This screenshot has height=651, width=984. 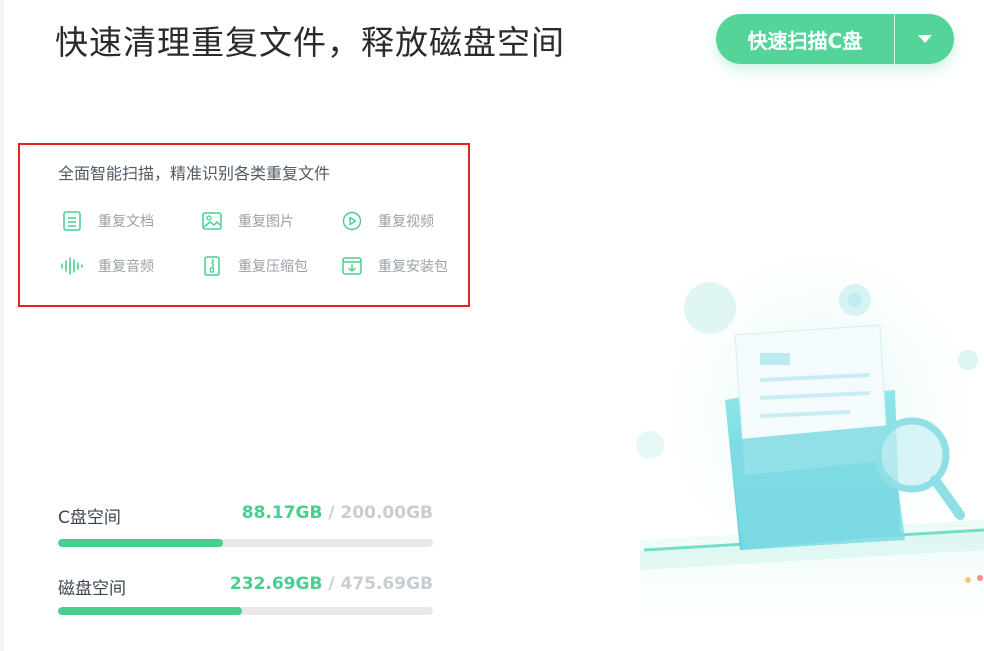 What do you see at coordinates (310, 42) in the screenshot?
I see `page-title: 快速清理重复文件，释放磁盘空间` at bounding box center [310, 42].